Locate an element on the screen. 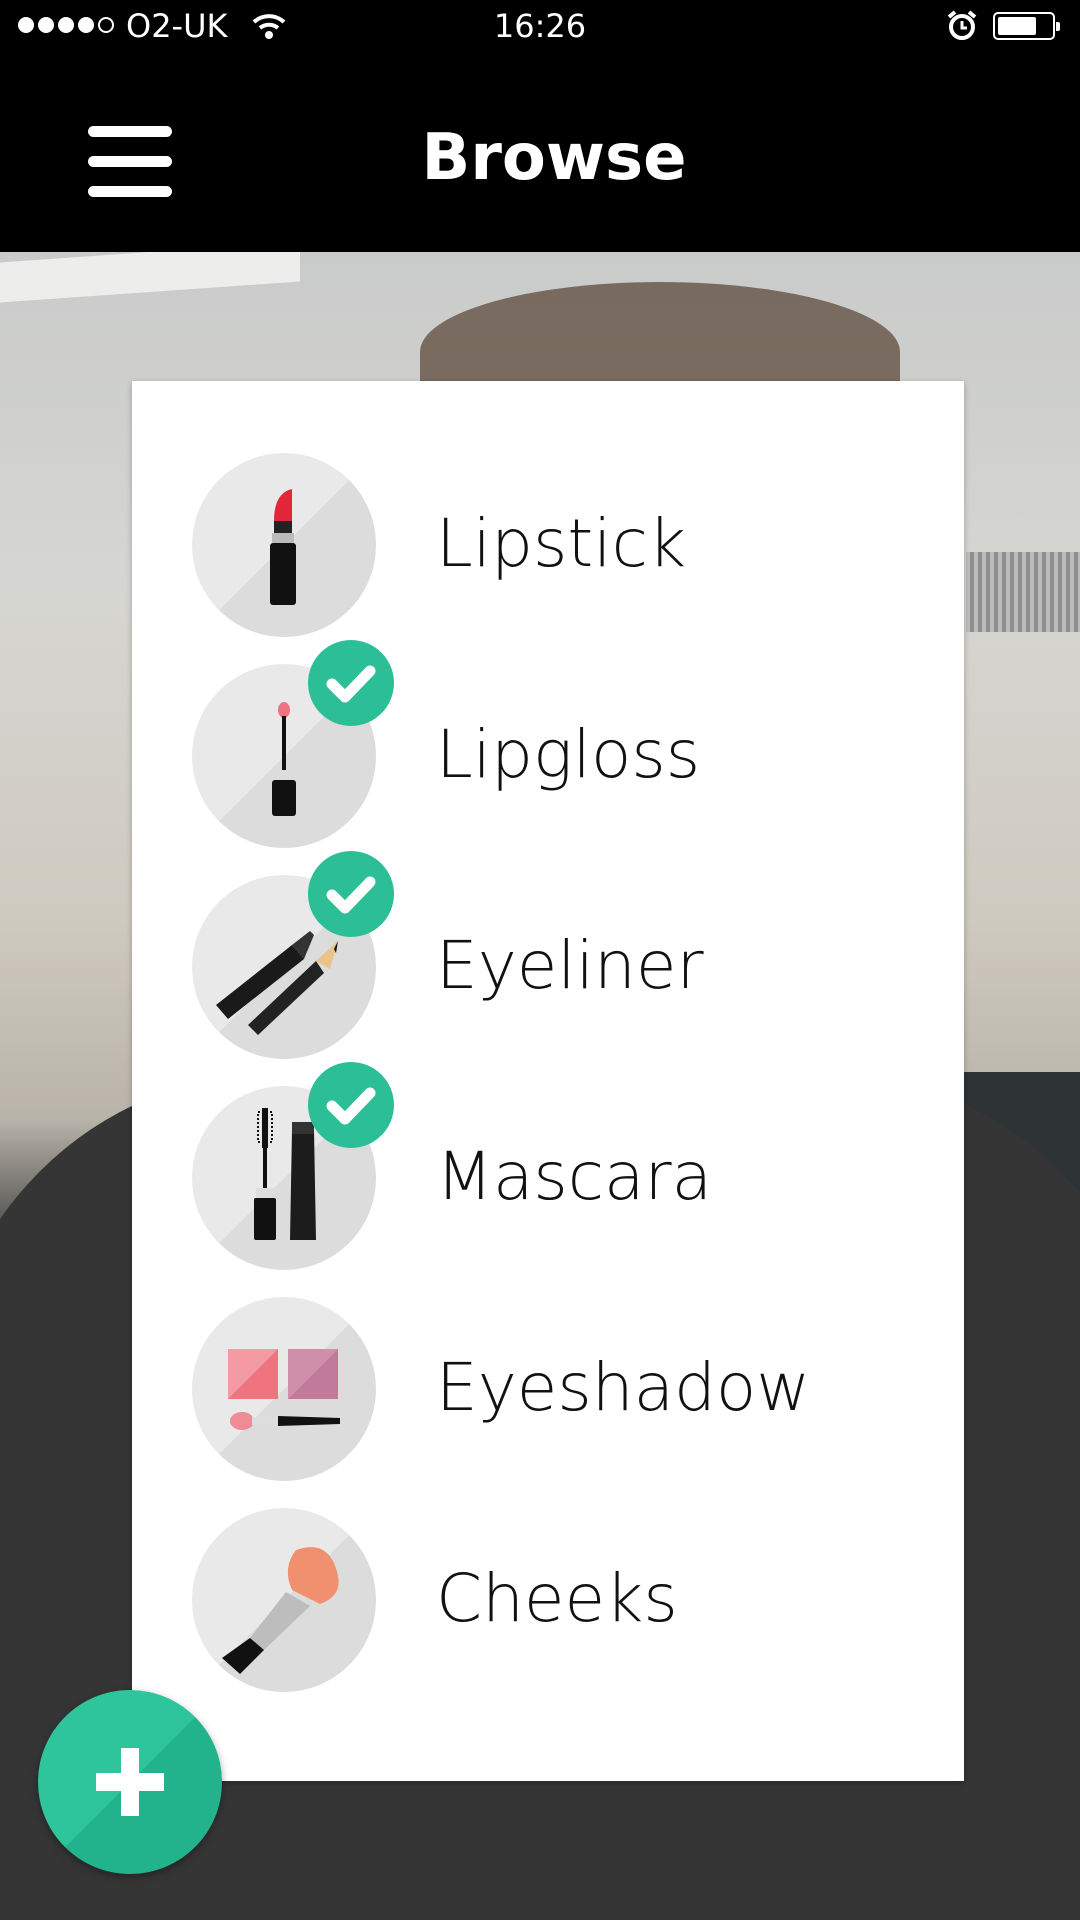 This screenshot has height=1920, width=1080. category-label: Eyeshadow is located at coordinates (623, 1387).